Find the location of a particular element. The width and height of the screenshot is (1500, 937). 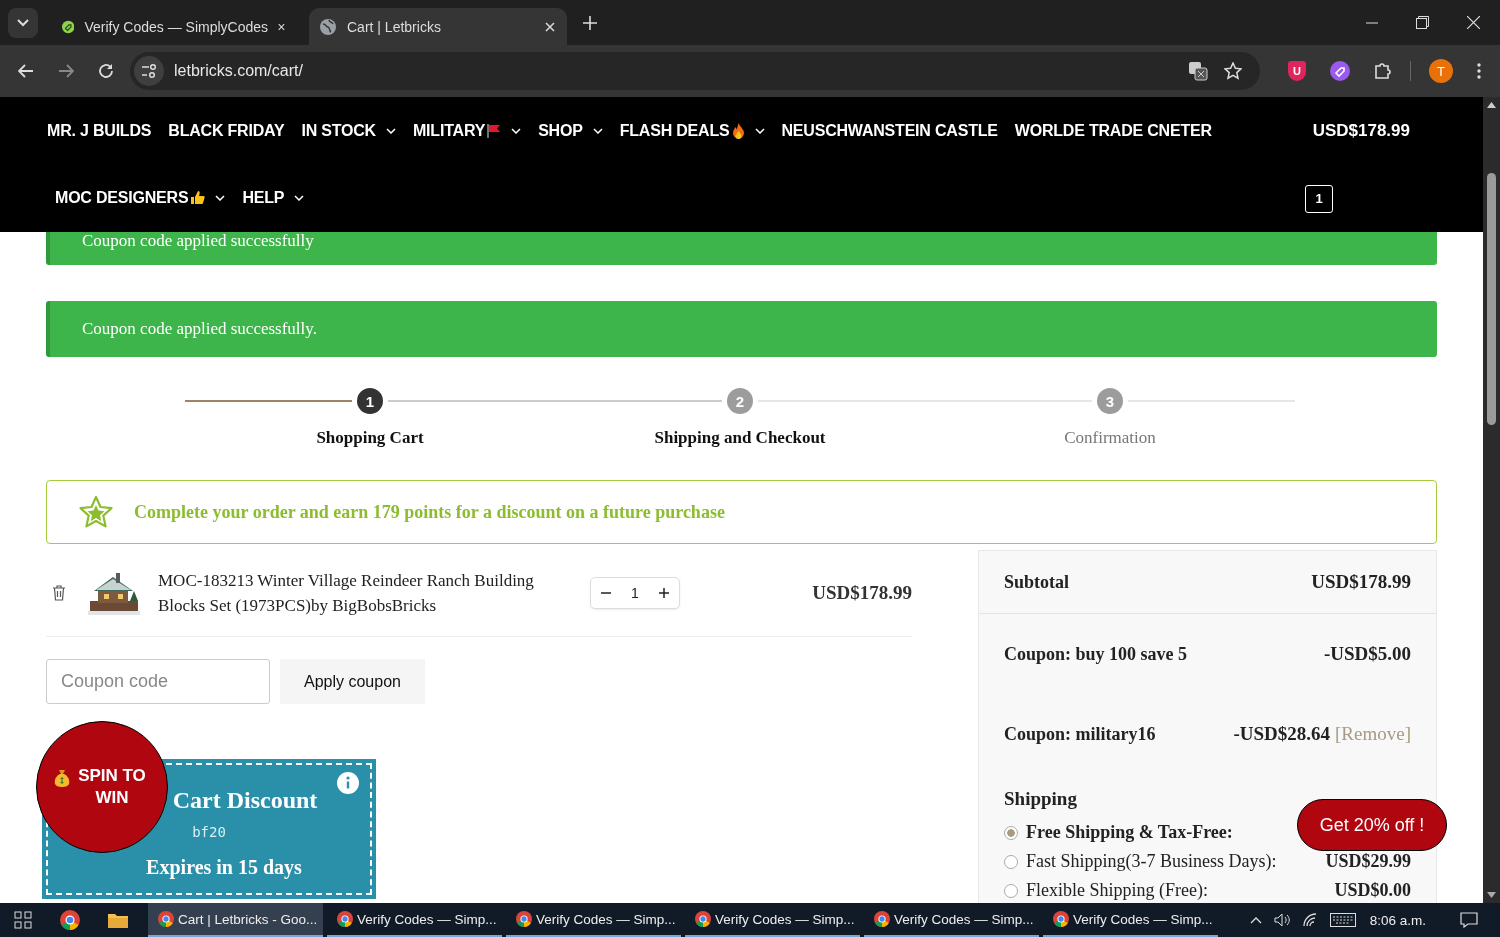

clock: 8:06 a.m. is located at coordinates (1397, 920).